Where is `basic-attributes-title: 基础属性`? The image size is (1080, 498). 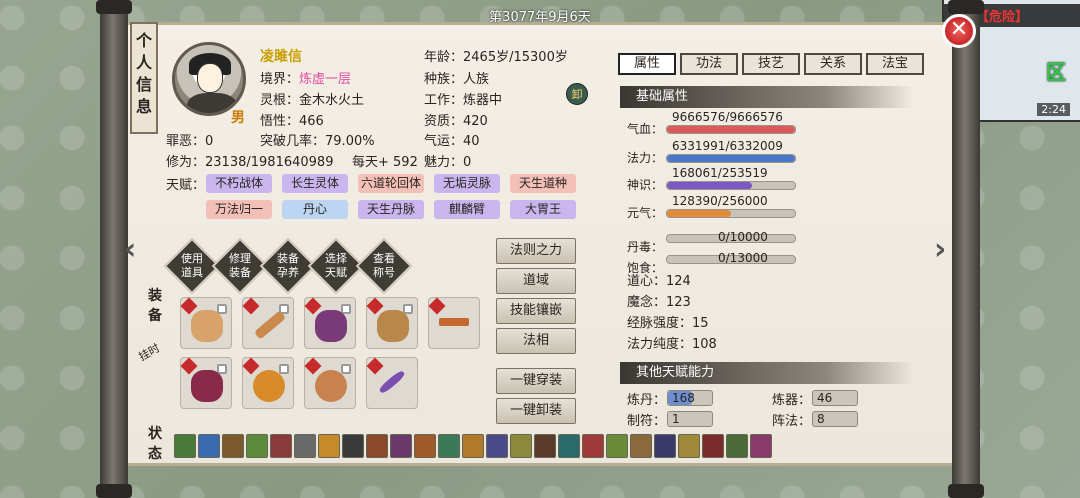
basic-attributes-title: 基础属性 is located at coordinates (767, 97).